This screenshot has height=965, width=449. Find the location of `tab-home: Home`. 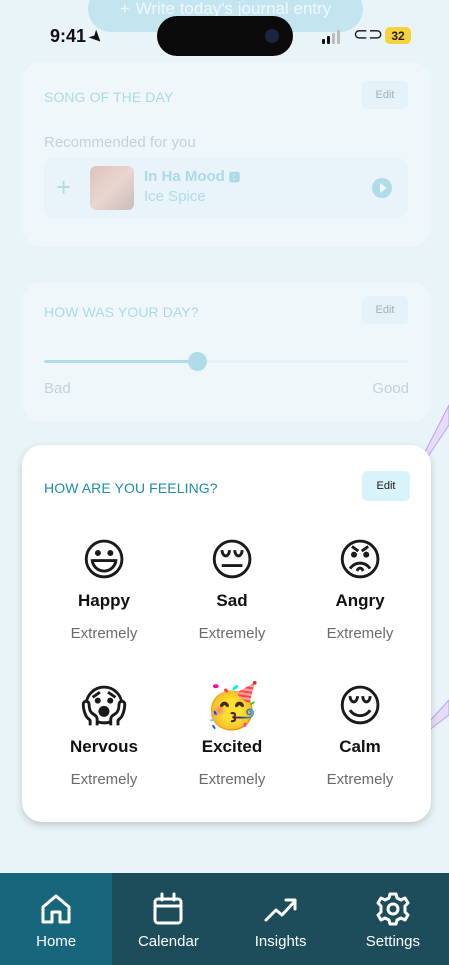

tab-home: Home is located at coordinates (56, 919).